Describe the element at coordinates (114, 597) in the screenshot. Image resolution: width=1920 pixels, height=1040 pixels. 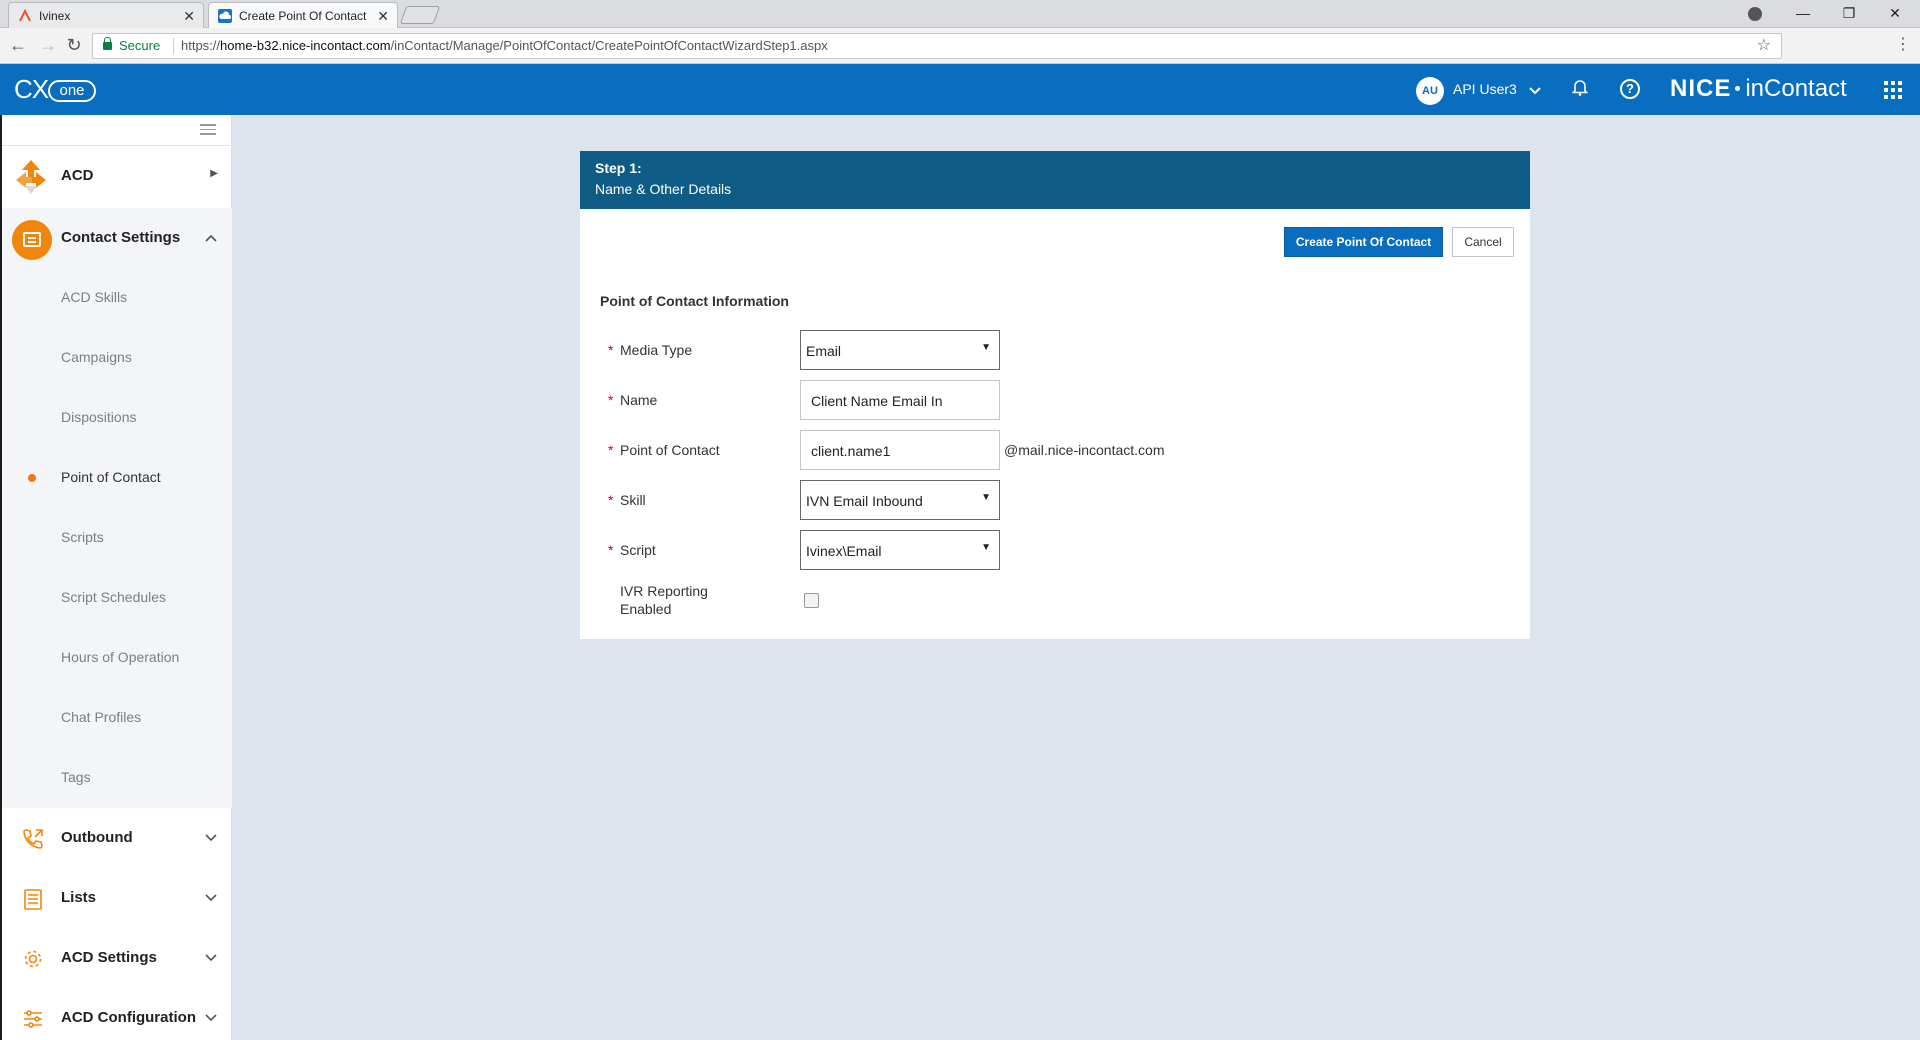
I see `sidebar-item-label: Script Schedules` at that location.